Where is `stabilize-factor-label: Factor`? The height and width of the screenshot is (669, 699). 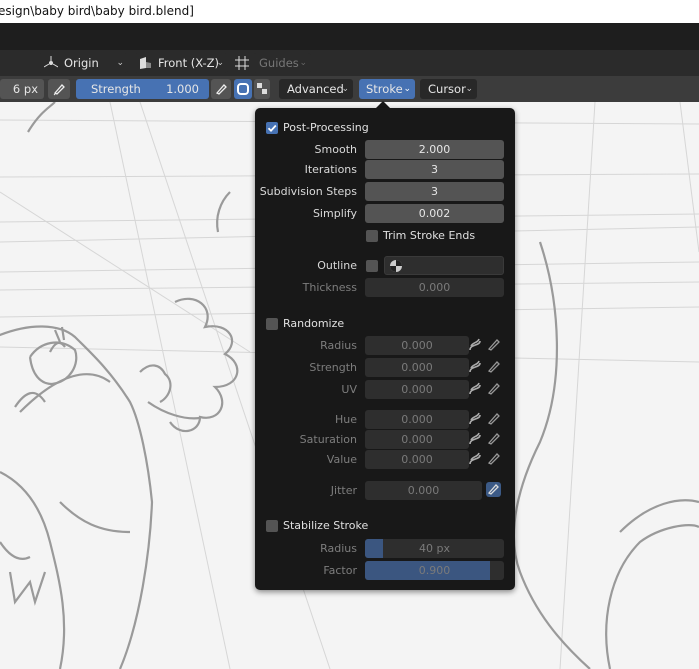
stabilize-factor-label: Factor is located at coordinates (340, 570).